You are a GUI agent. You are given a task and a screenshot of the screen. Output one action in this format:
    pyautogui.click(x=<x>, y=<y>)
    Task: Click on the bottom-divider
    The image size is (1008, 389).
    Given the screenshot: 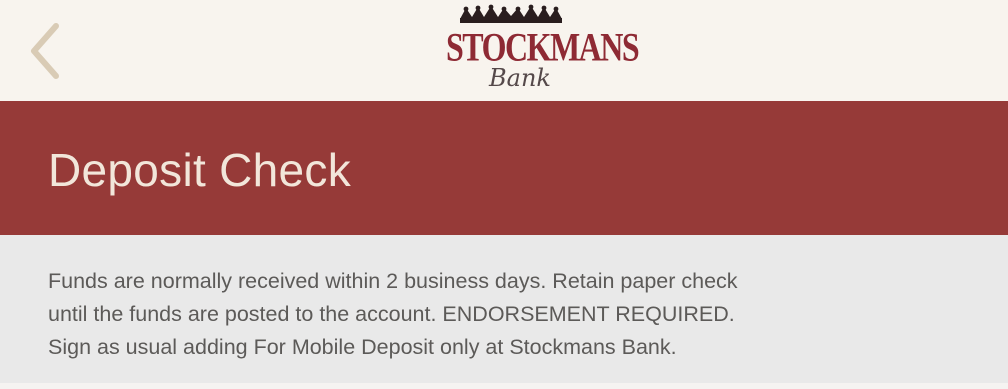 What is the action you would take?
    pyautogui.click(x=504, y=386)
    